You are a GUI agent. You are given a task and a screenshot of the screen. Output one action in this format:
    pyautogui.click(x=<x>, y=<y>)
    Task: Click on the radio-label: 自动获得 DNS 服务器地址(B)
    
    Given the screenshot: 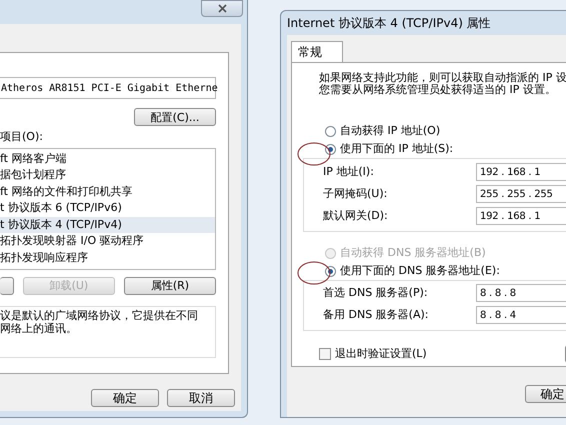 What is the action you would take?
    pyautogui.click(x=413, y=252)
    